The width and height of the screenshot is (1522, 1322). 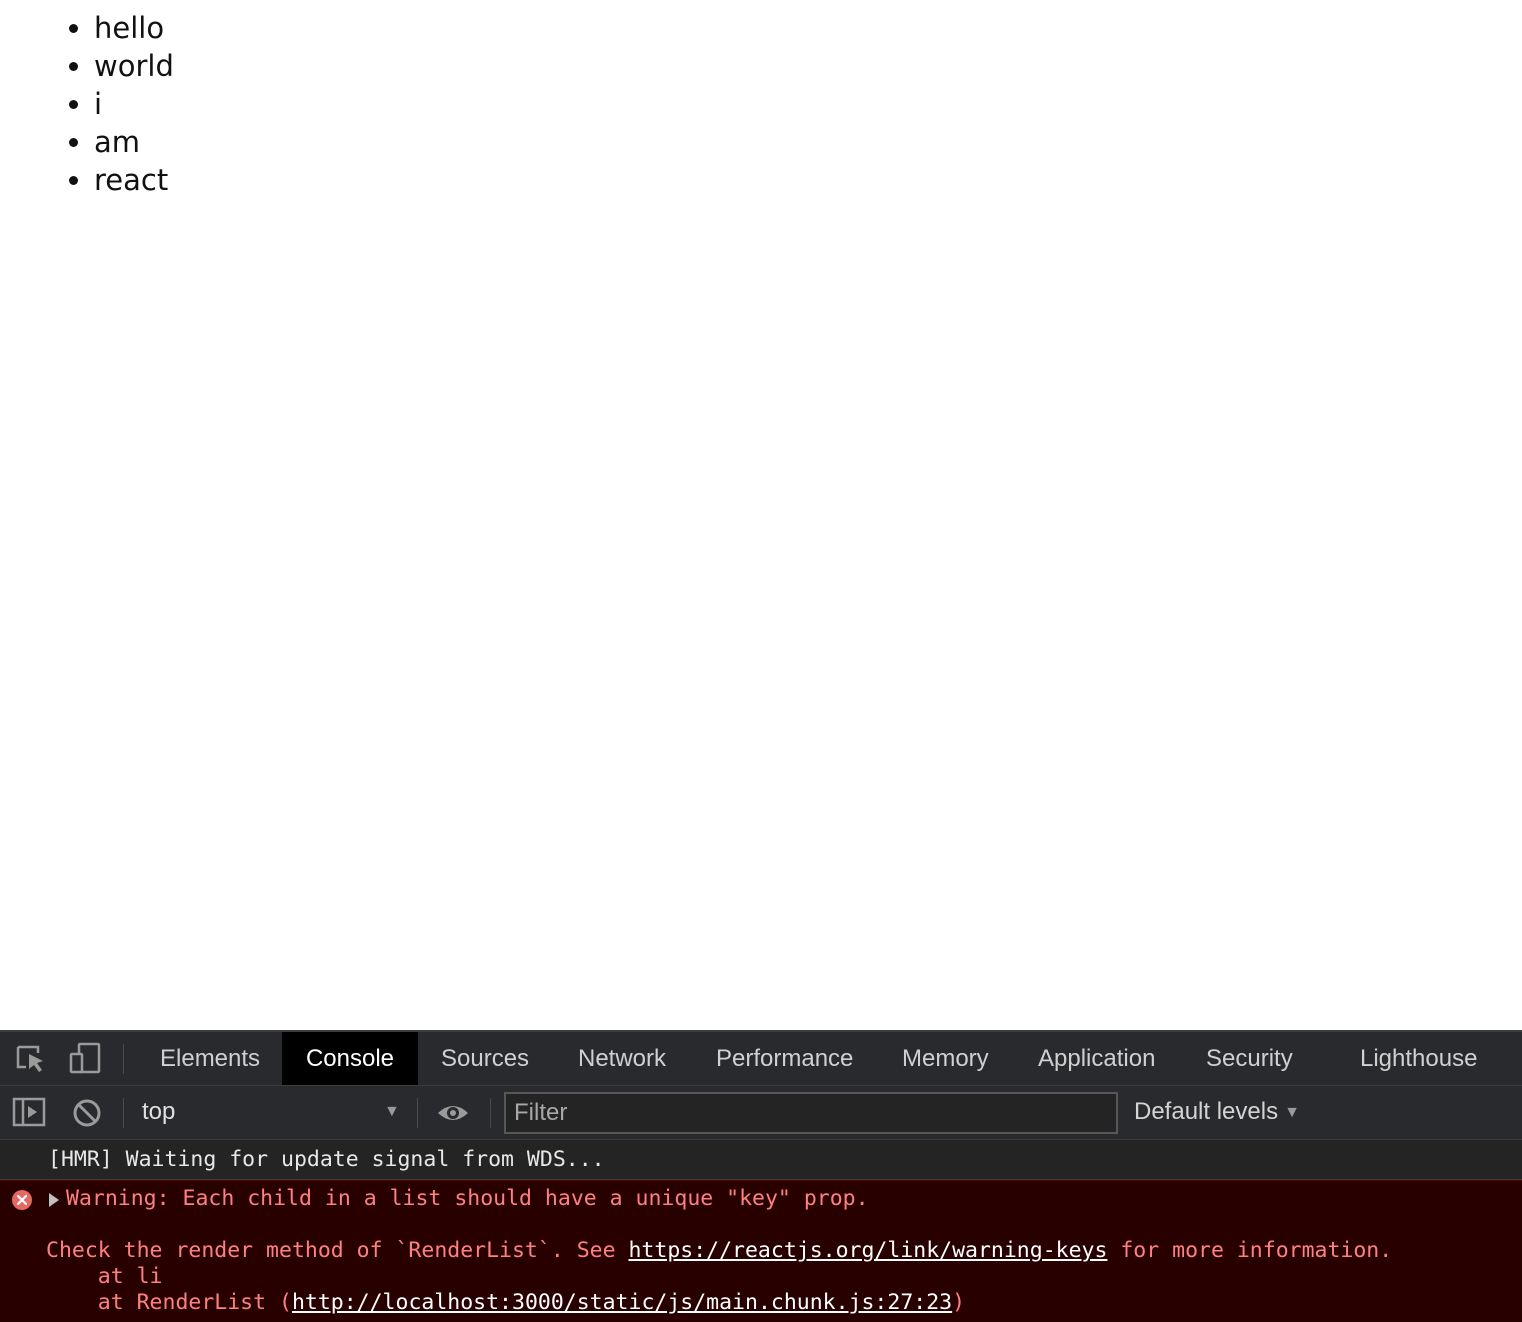 What do you see at coordinates (134, 66) in the screenshot?
I see `list-item: world` at bounding box center [134, 66].